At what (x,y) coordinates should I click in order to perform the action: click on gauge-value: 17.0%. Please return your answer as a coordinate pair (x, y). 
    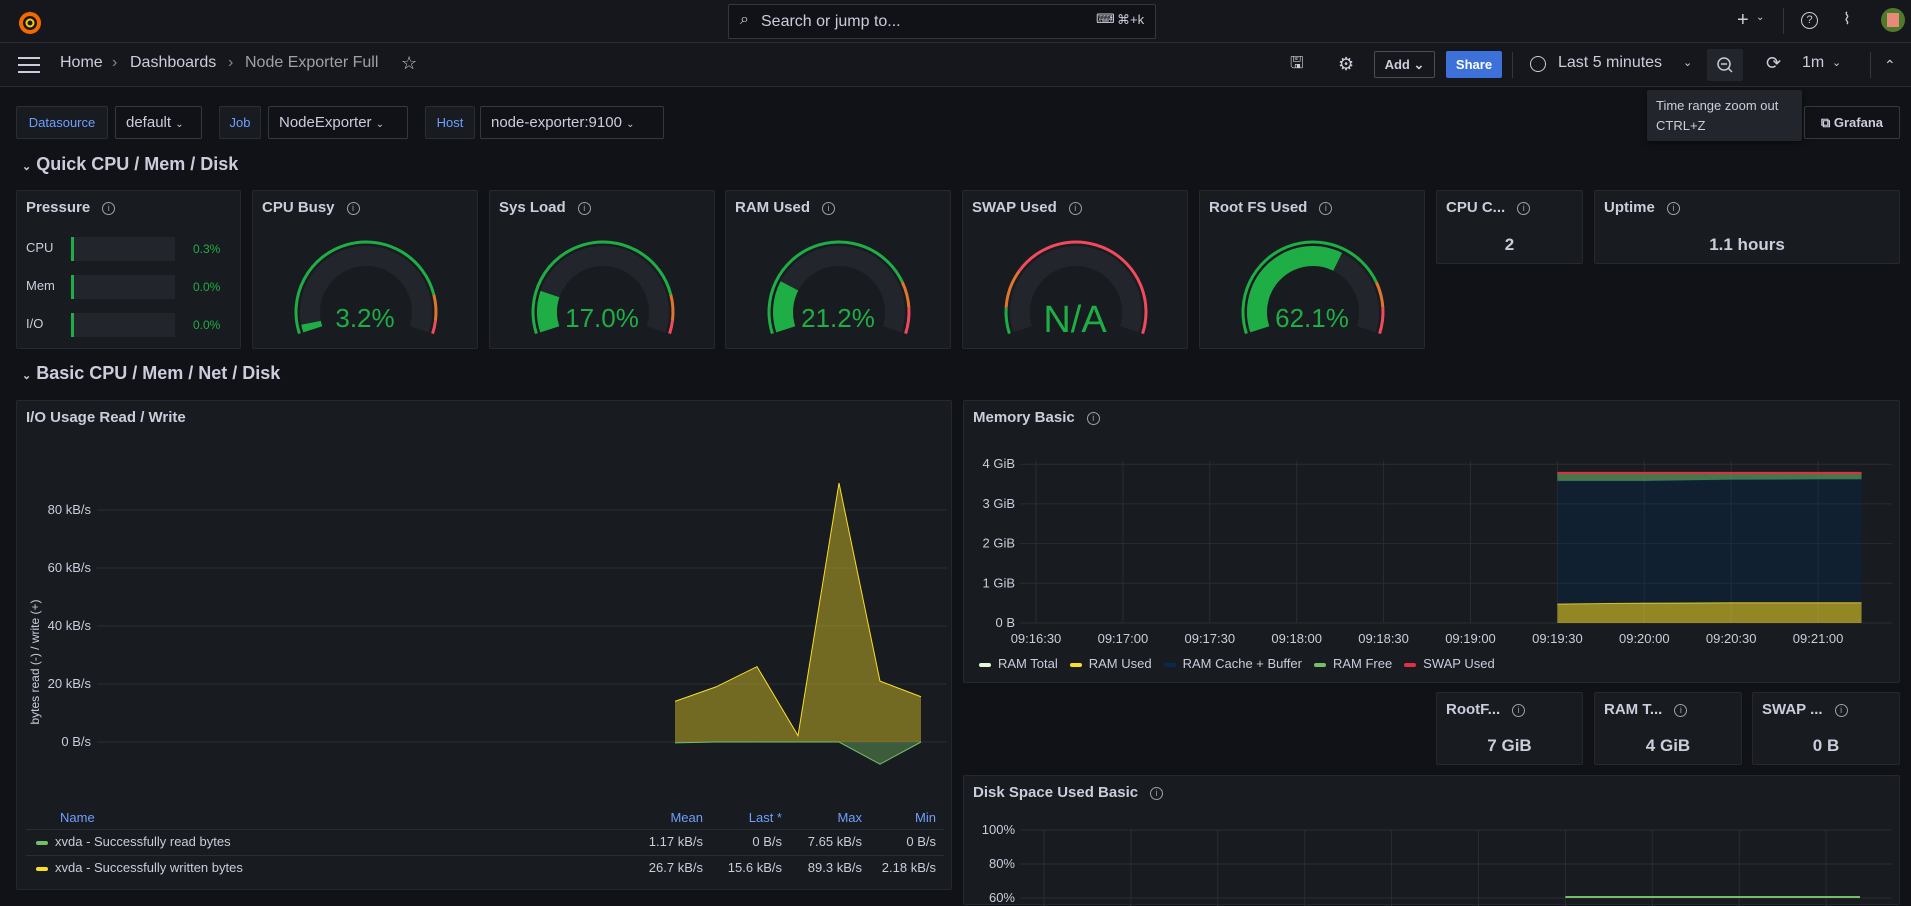
    Looking at the image, I should click on (602, 318).